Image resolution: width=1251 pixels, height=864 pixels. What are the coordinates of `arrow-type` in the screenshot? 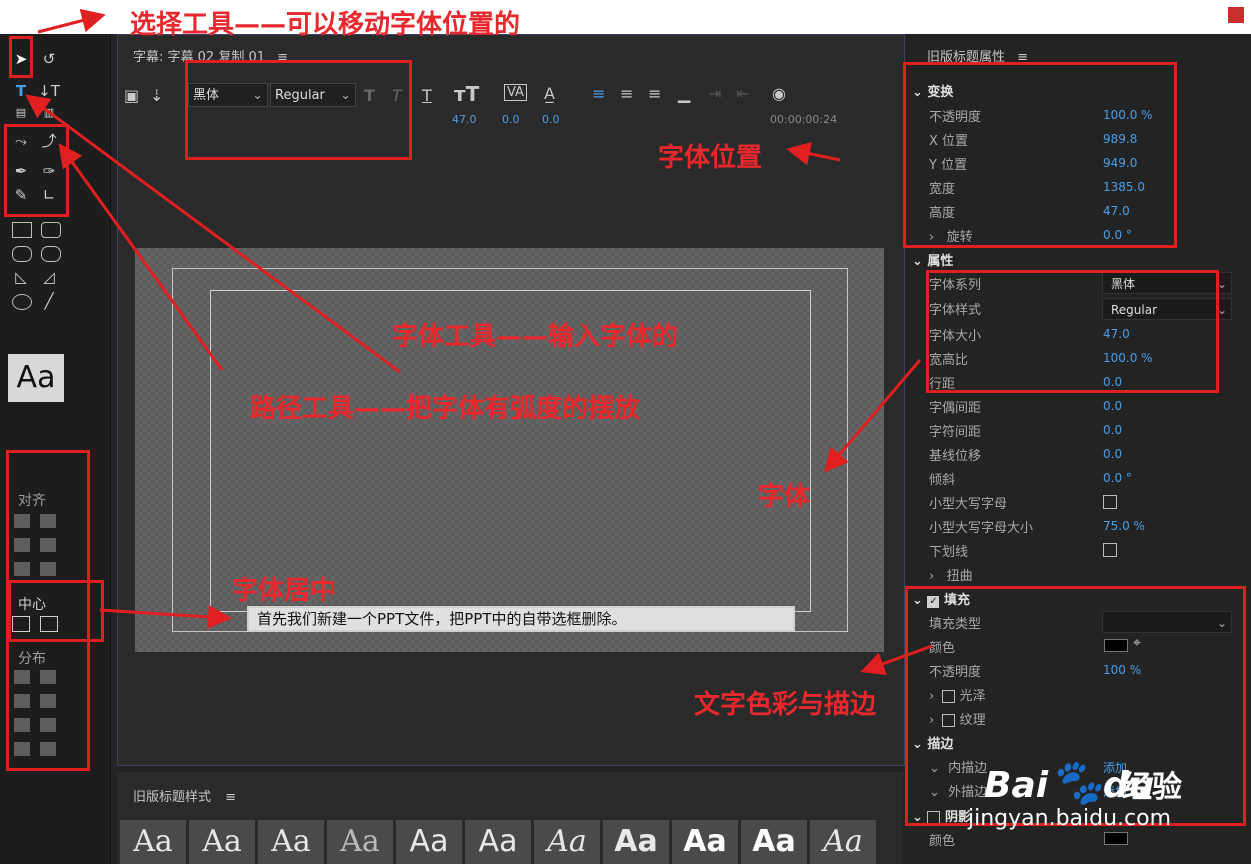 It's located at (213, 234).